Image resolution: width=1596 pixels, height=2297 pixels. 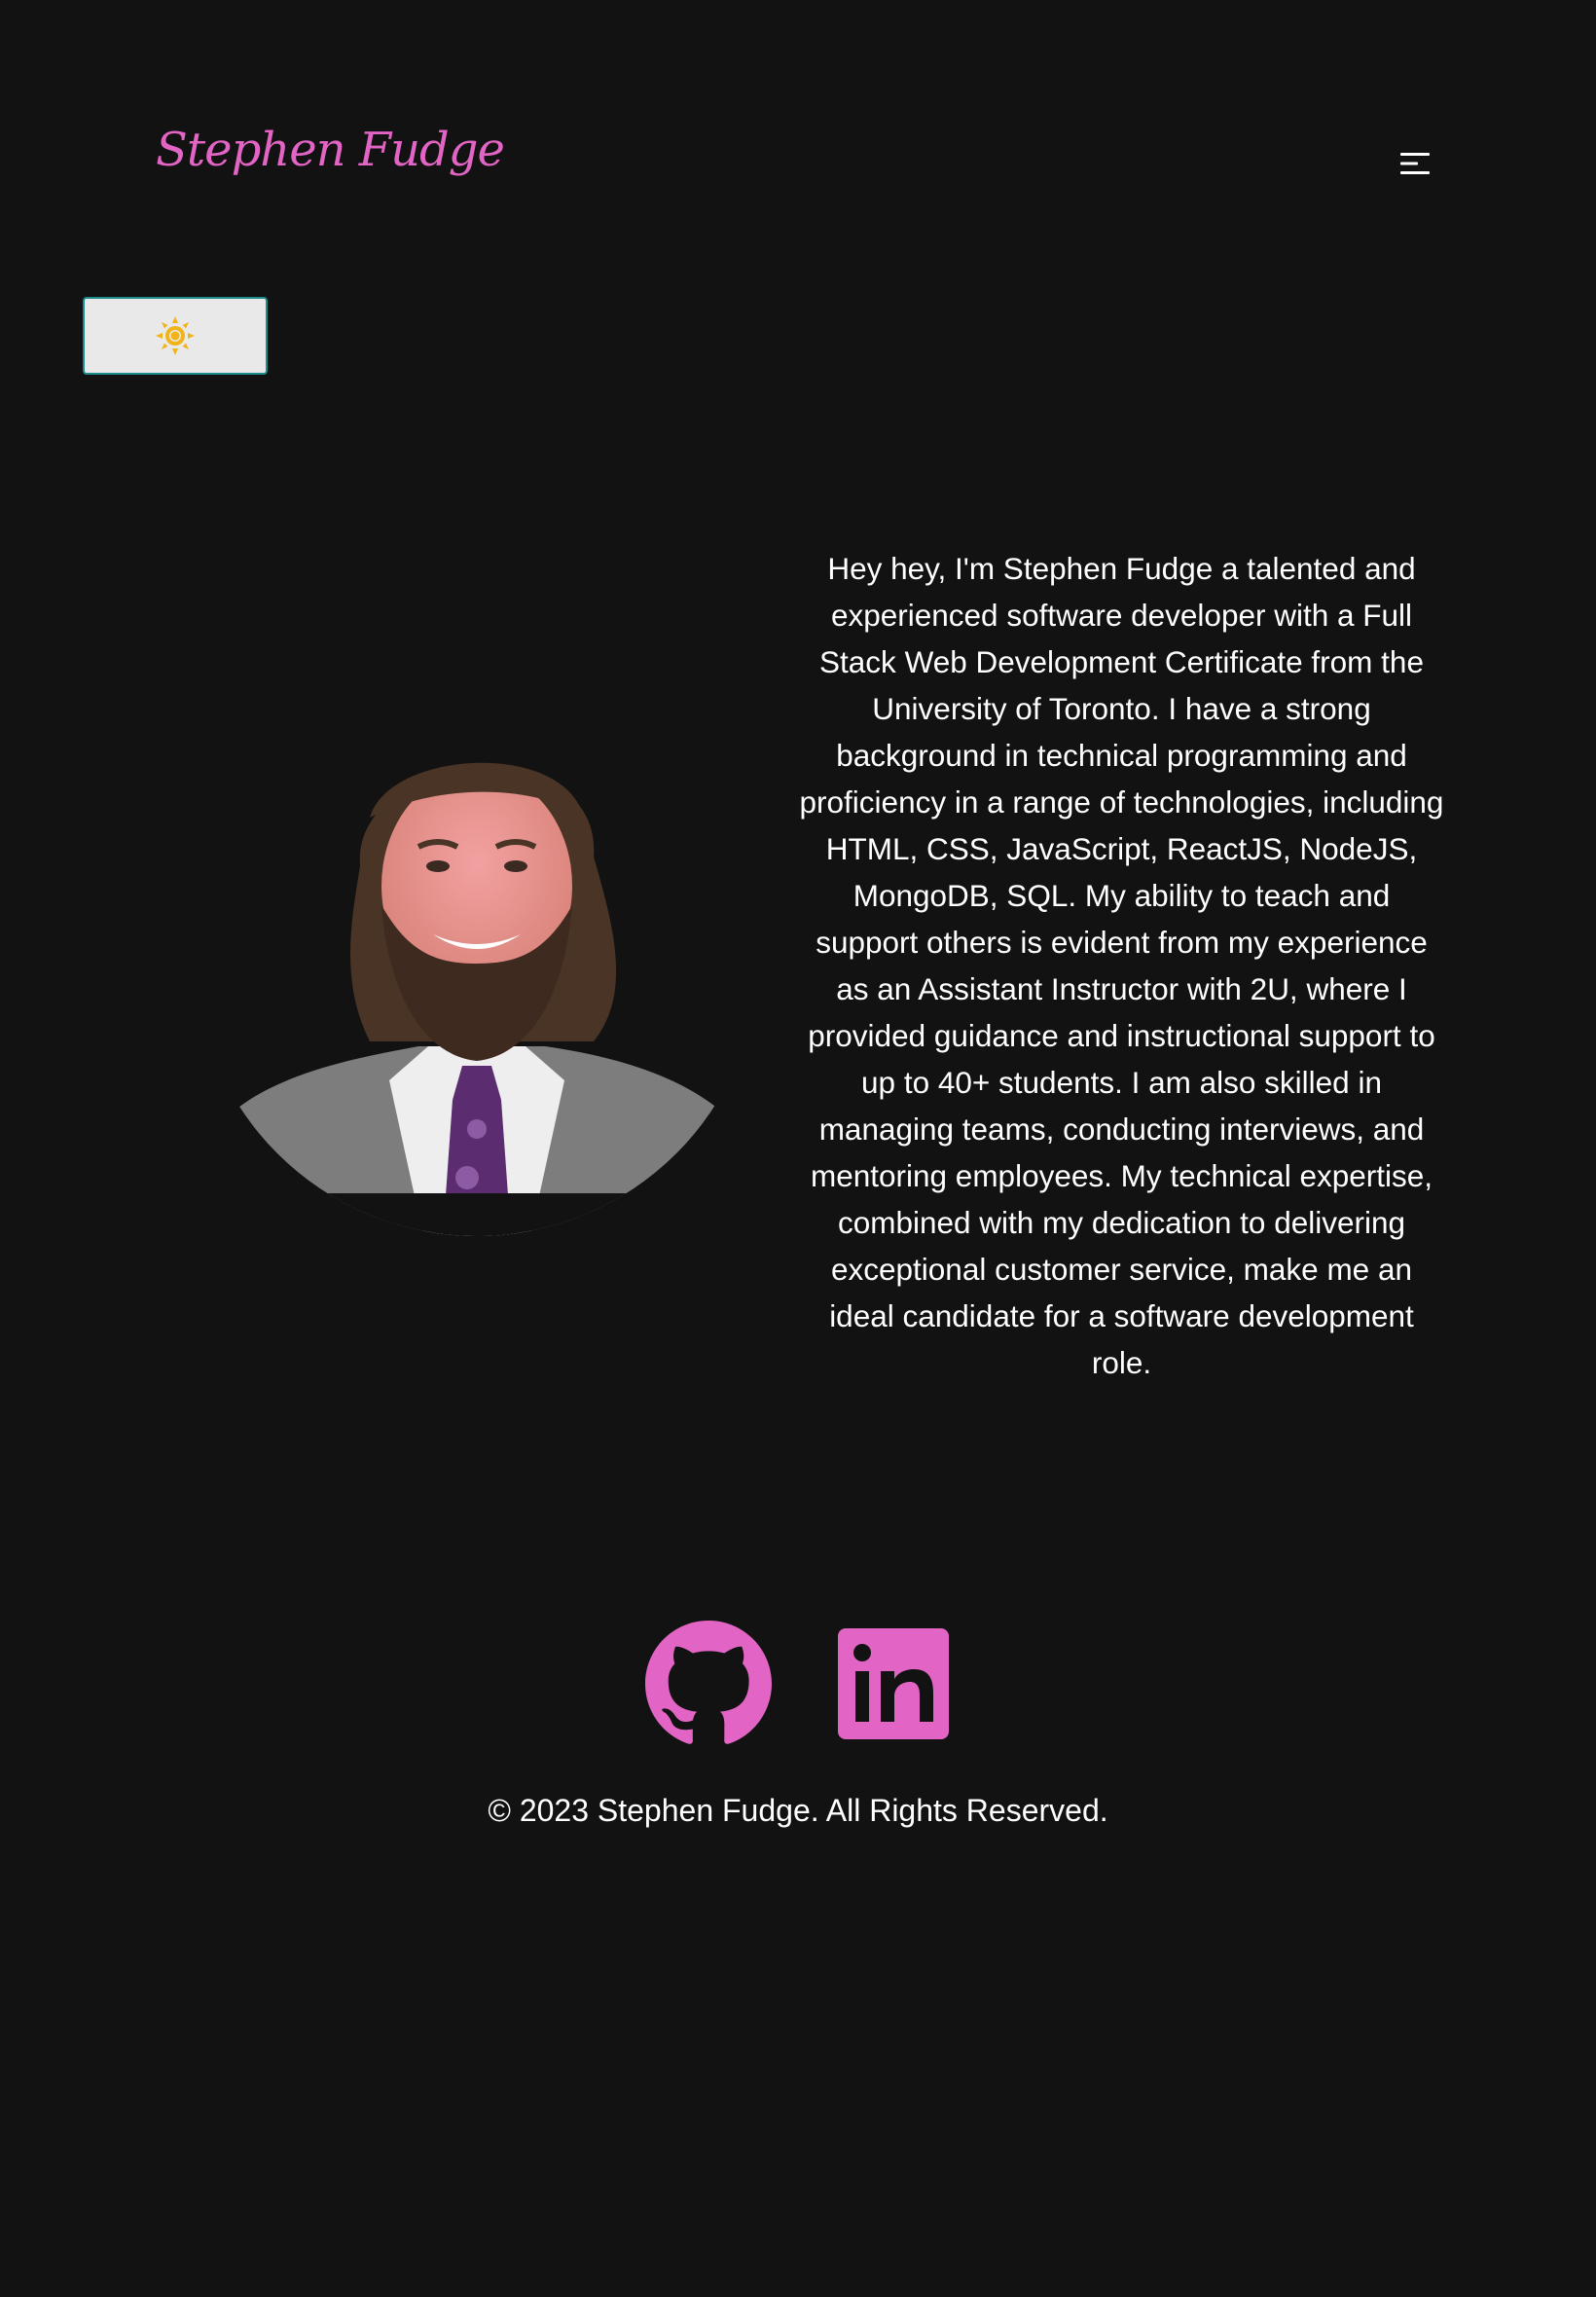 I want to click on theme-toggle-button, so click(x=176, y=336).